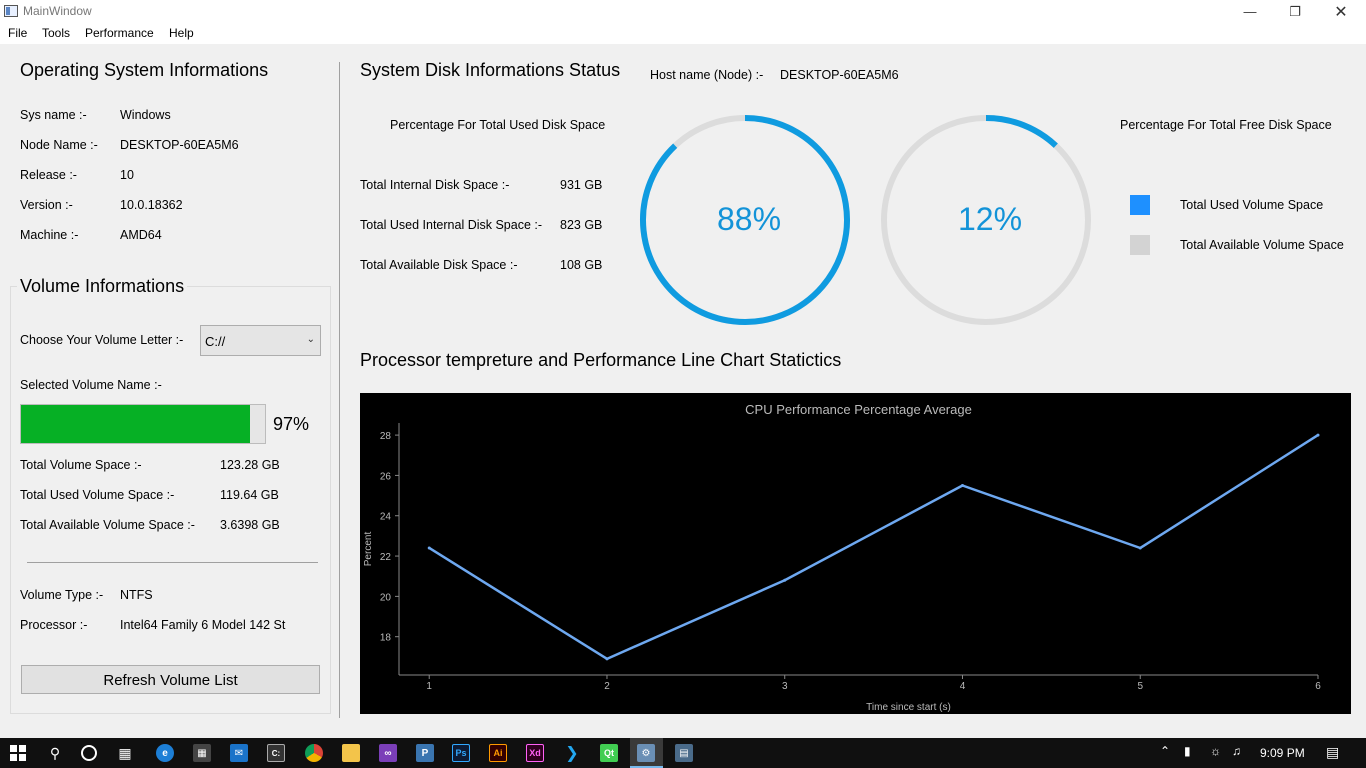  I want to click on vscode-icon: ❯, so click(572, 753).